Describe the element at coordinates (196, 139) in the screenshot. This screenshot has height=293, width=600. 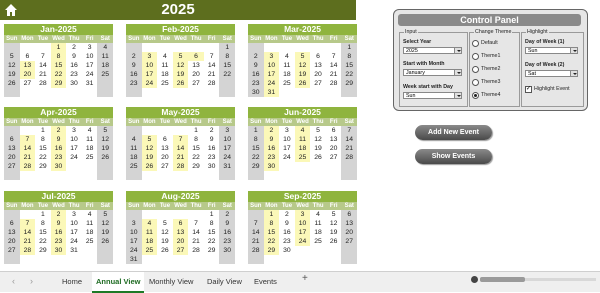
I see `day-cell: 8` at that location.